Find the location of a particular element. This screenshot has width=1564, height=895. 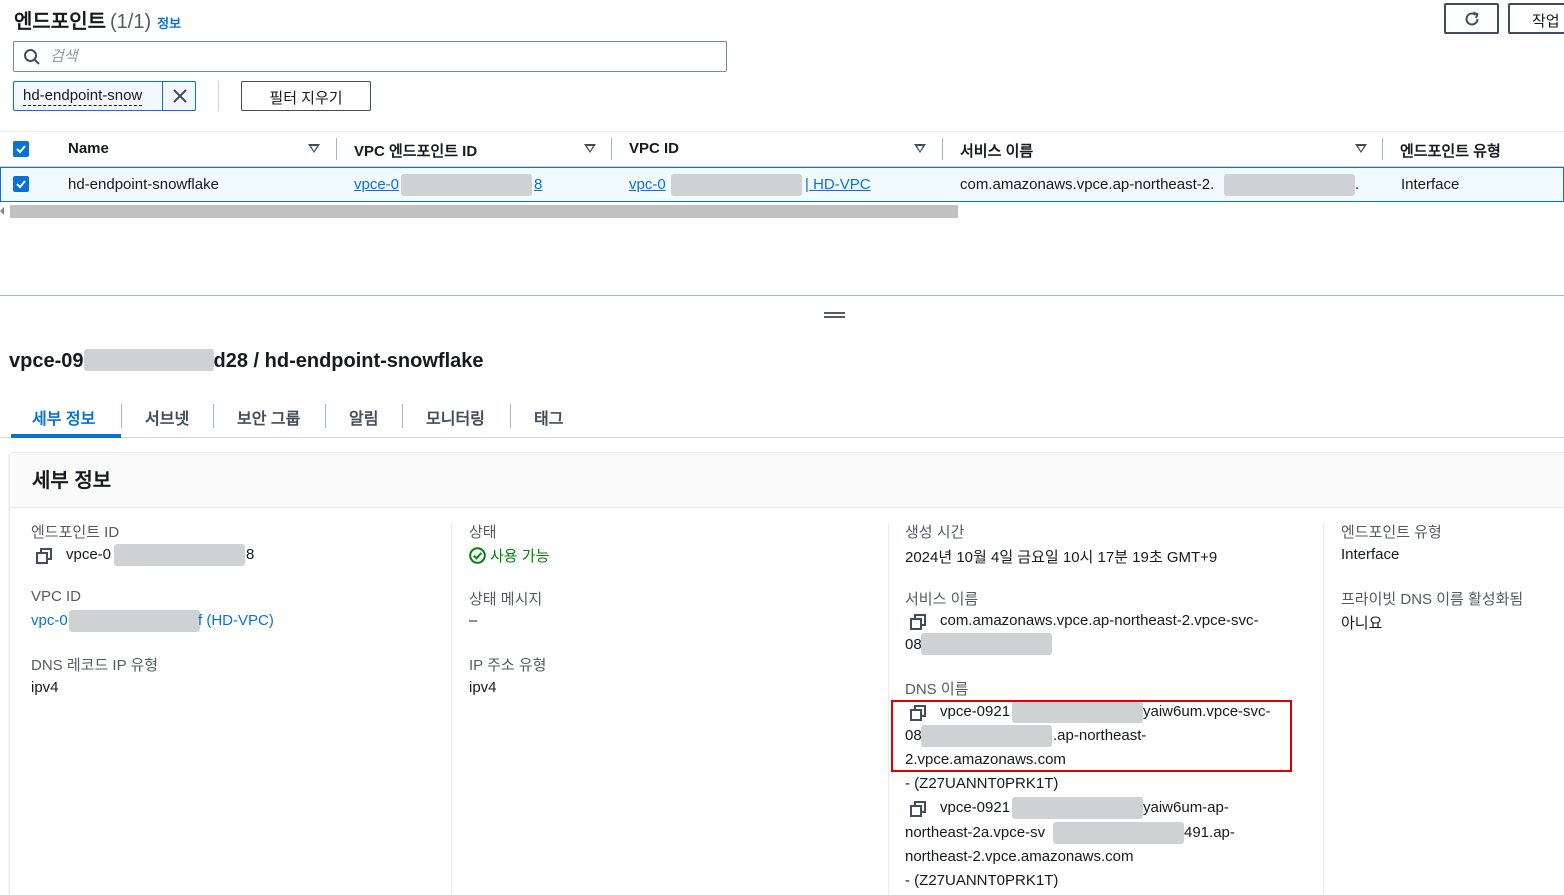

dns1-hosted-zone: - (Z27UANNT0PRK1T) is located at coordinates (982, 783).